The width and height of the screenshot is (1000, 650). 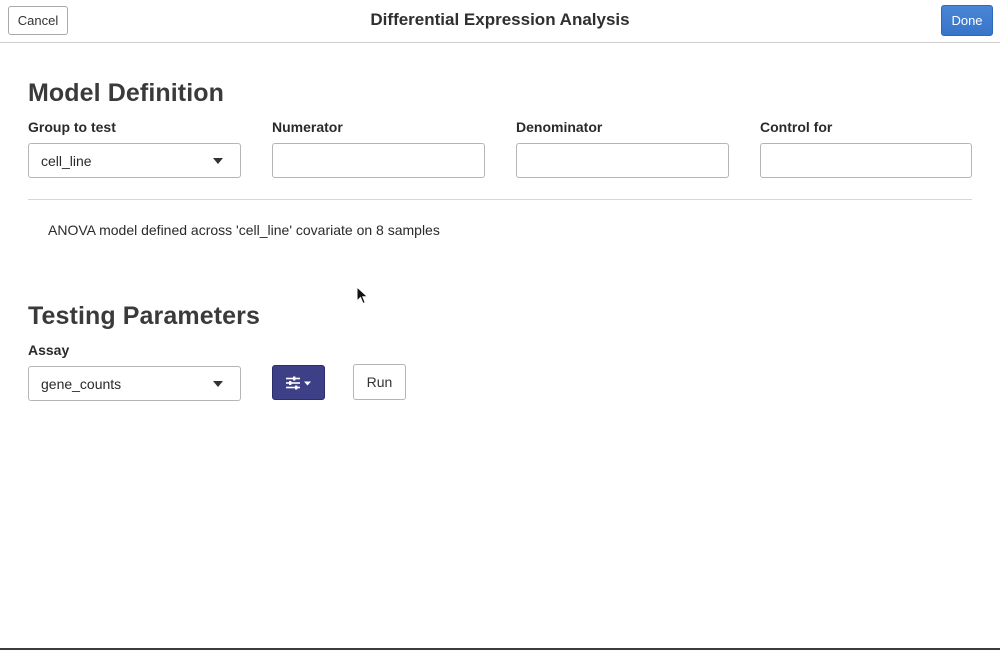 What do you see at coordinates (126, 93) in the screenshot?
I see `model-definition-title: Model Definition` at bounding box center [126, 93].